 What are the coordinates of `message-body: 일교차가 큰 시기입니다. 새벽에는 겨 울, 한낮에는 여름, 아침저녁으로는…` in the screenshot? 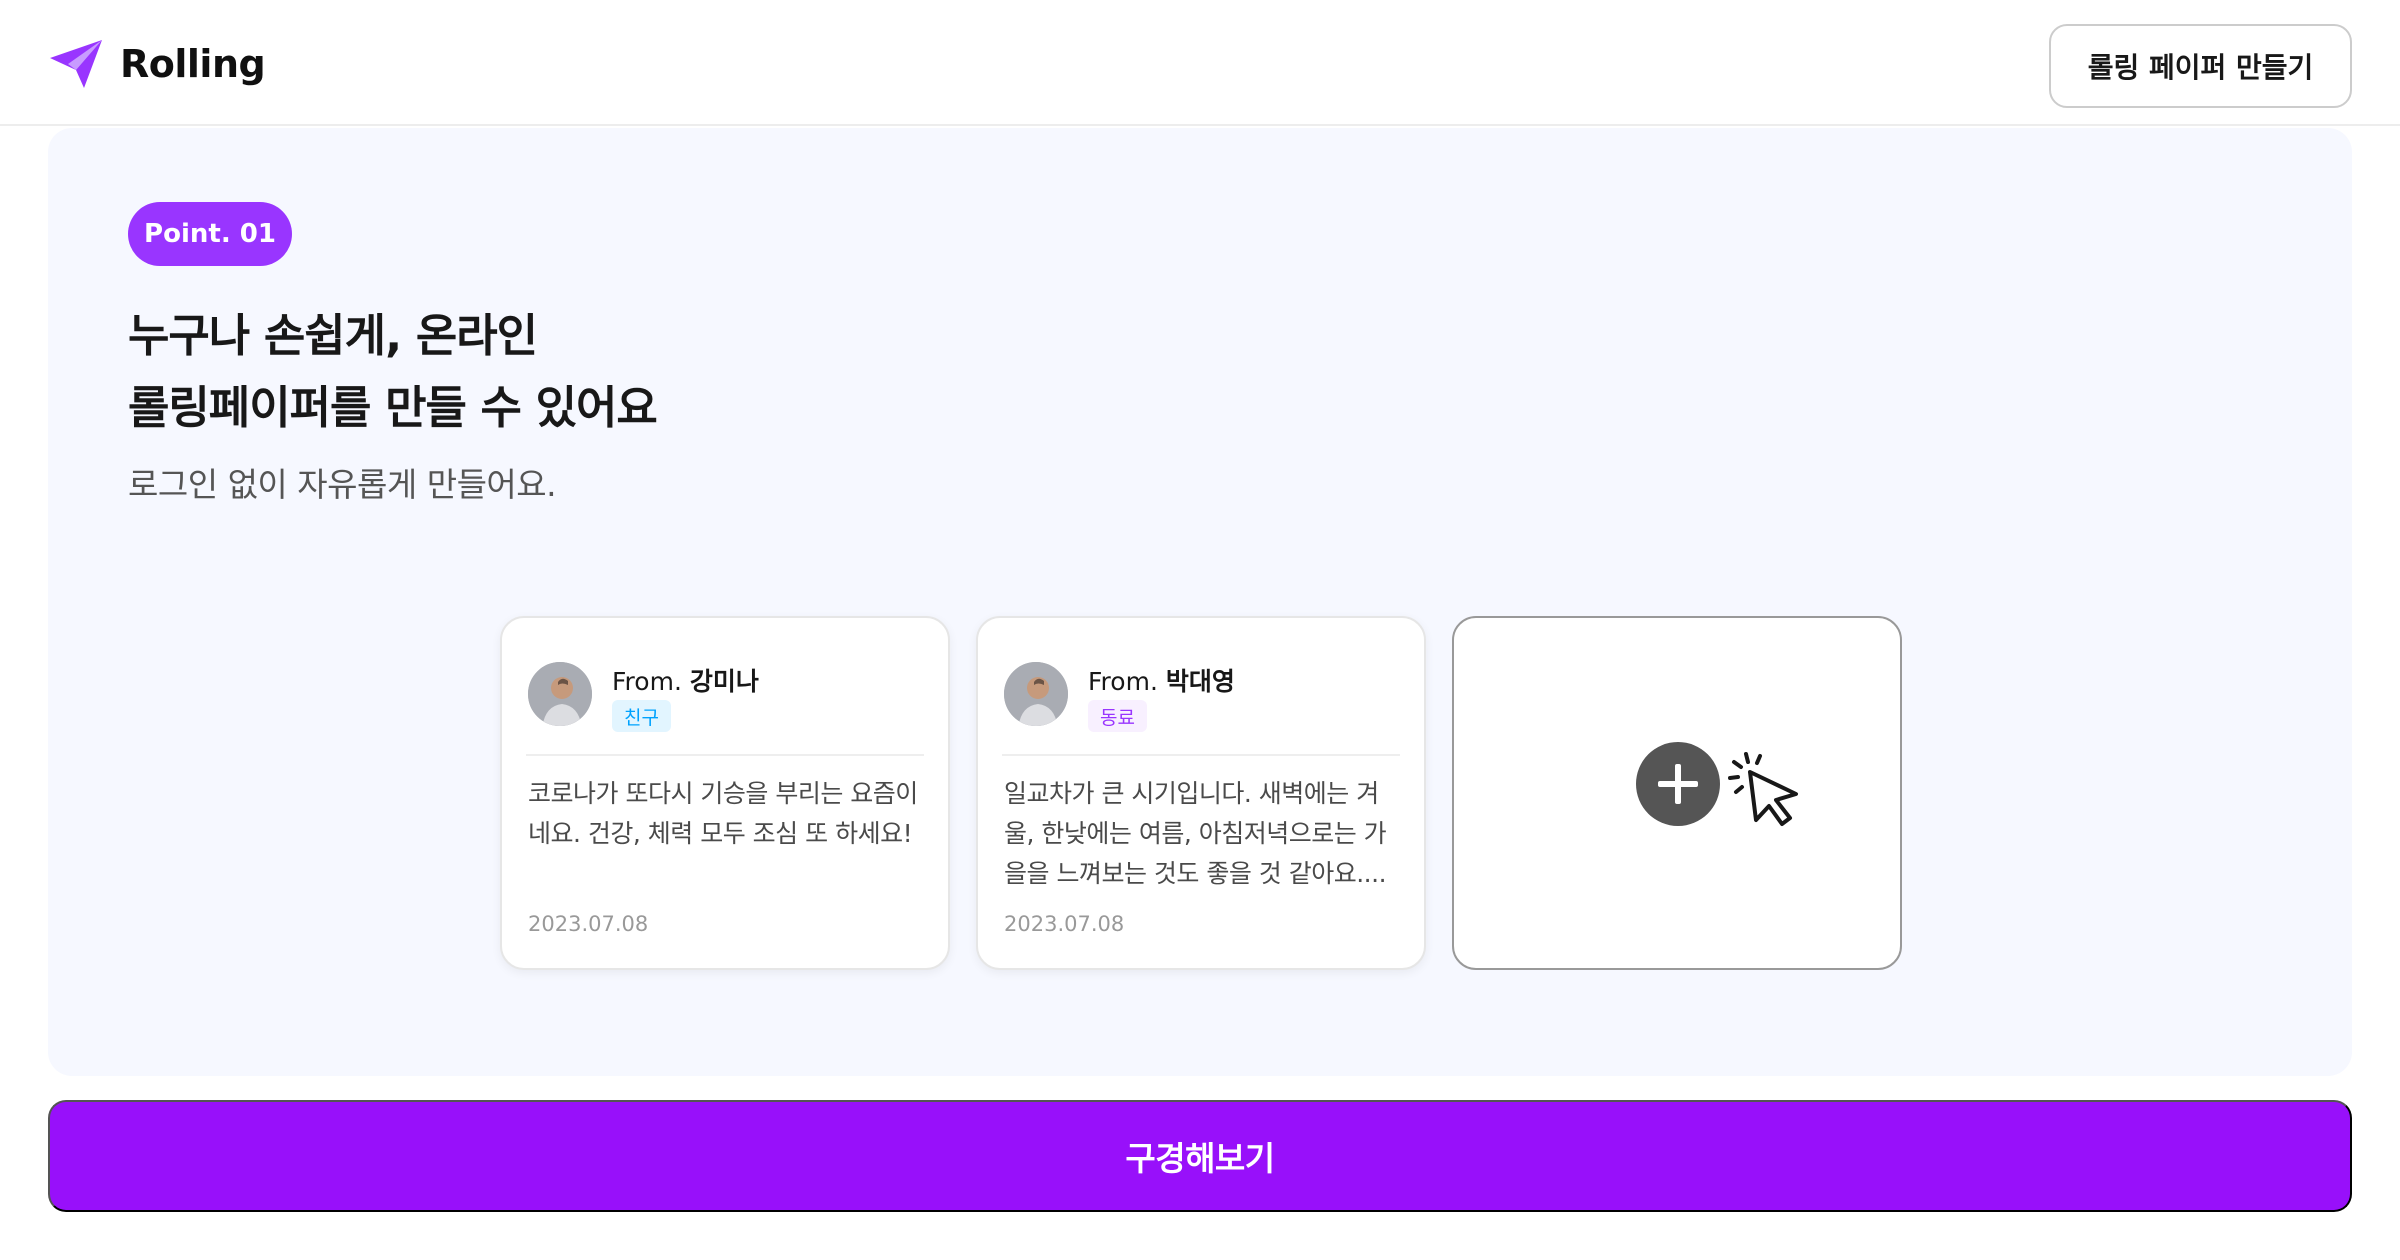 It's located at (1195, 833).